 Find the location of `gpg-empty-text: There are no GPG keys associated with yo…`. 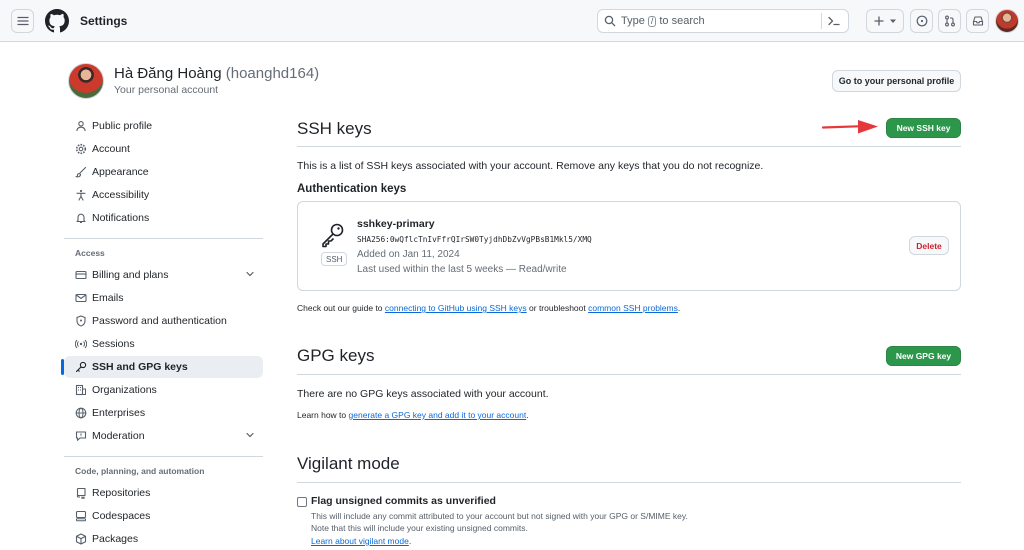

gpg-empty-text: There are no GPG keys associated with yo… is located at coordinates (423, 394).